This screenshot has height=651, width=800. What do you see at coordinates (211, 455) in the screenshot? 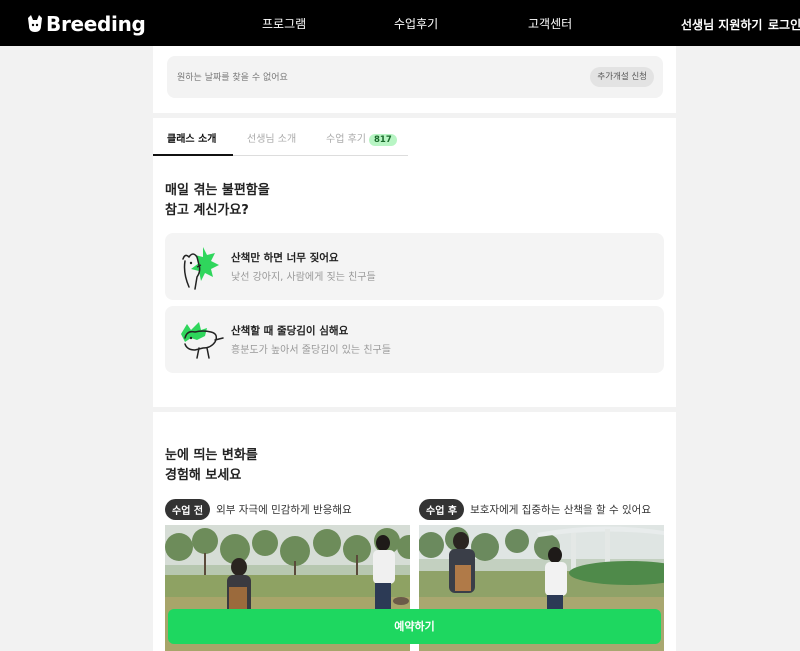
I see `change-heading-line1: 눈에 띄는 변화를` at bounding box center [211, 455].